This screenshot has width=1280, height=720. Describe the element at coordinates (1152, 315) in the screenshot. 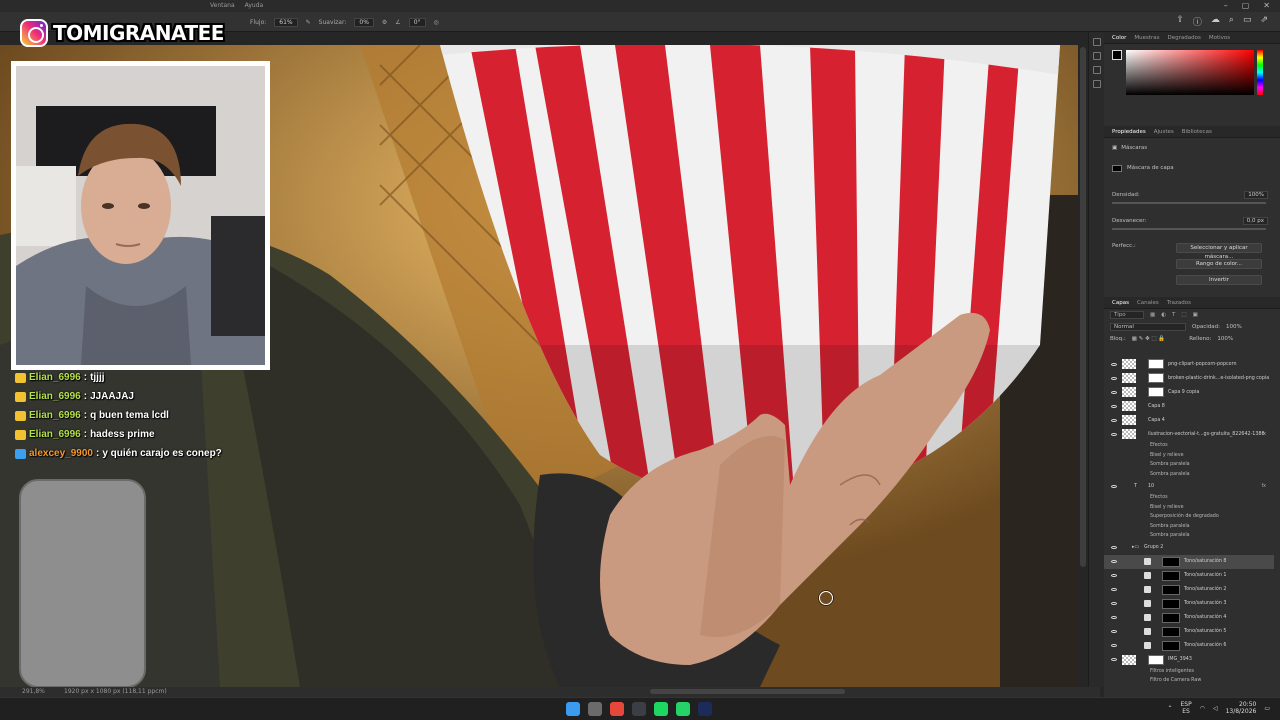

I see `filter-pixel-icon: ▦` at that location.